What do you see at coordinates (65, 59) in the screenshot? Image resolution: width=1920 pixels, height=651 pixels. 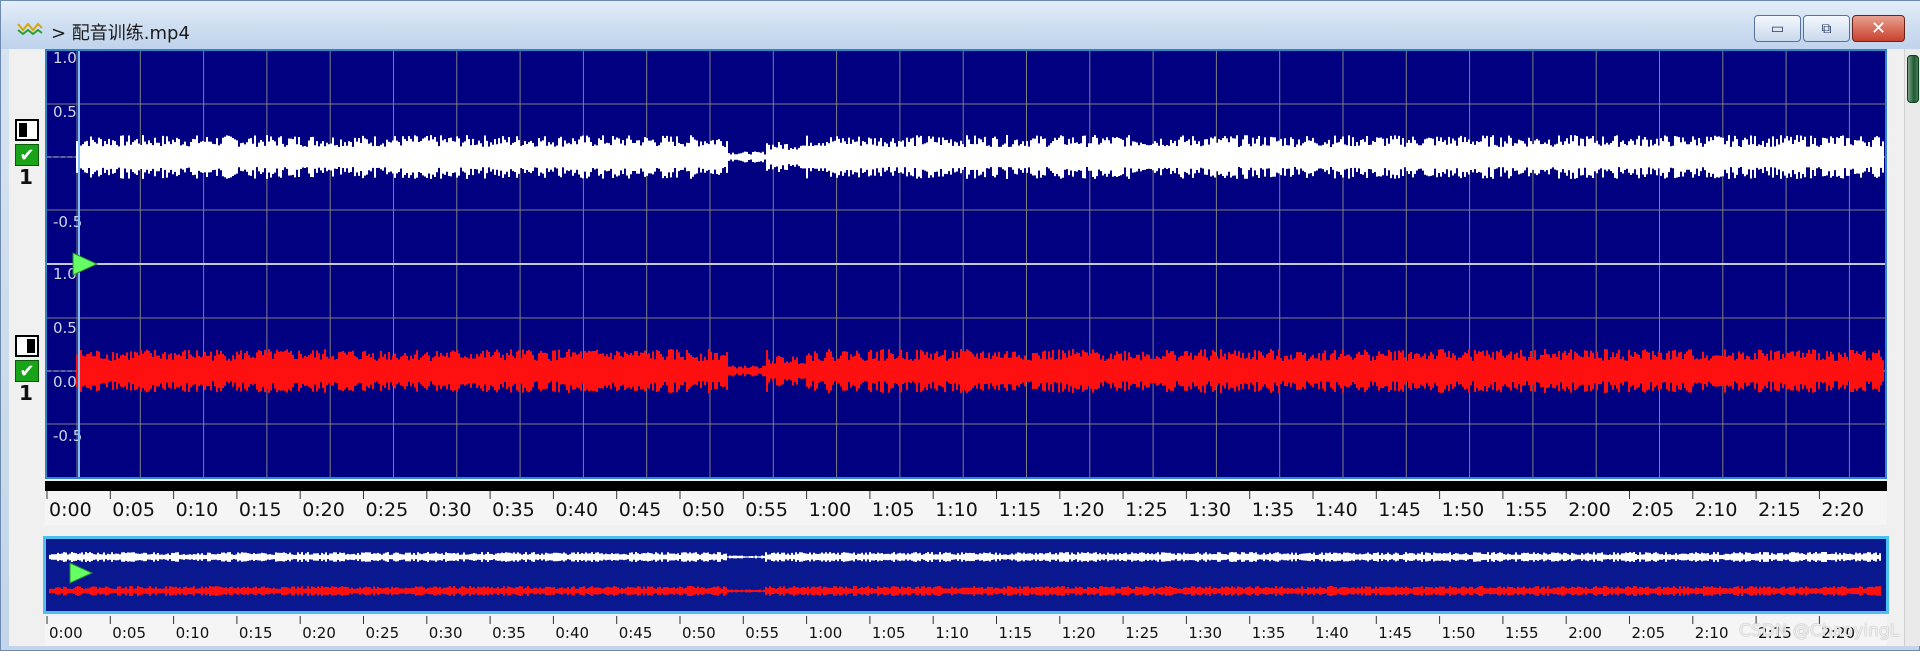 I see `y-axis-label: 1.0` at bounding box center [65, 59].